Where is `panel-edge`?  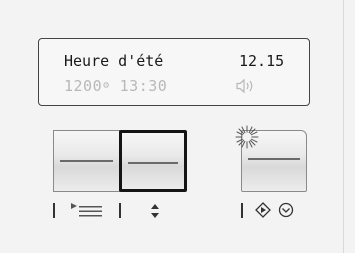 panel-edge is located at coordinates (343, 126).